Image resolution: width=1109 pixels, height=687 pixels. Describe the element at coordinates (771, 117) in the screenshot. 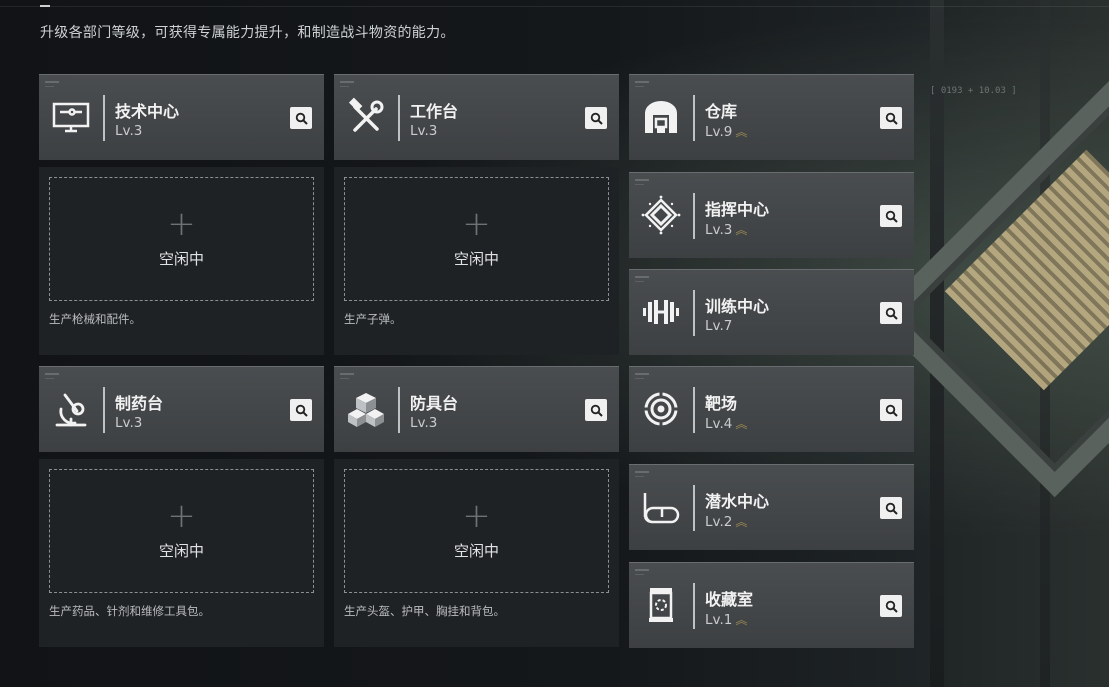

I see `facility-card-warehouse: 仓库 Lv.9 ︽` at that location.